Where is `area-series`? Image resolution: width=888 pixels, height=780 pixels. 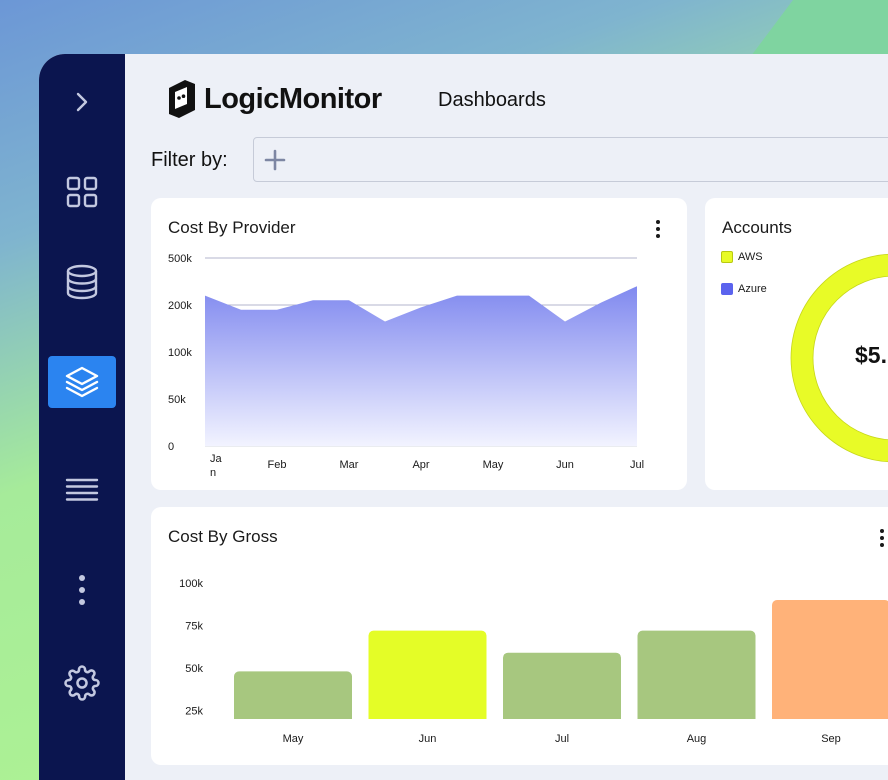
area-series is located at coordinates (421, 366).